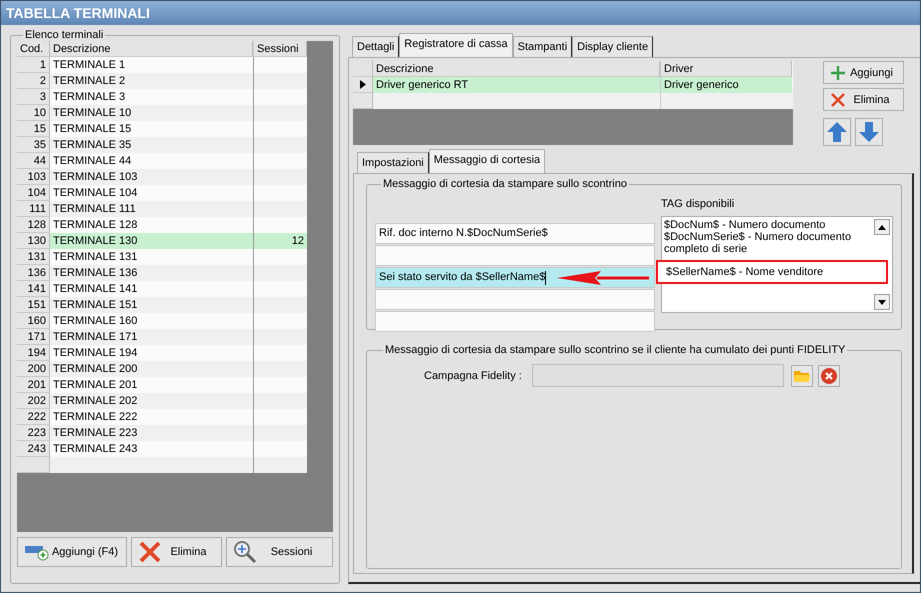 The width and height of the screenshot is (921, 593). Describe the element at coordinates (33, 257) in the screenshot. I see `row-header: 131` at that location.